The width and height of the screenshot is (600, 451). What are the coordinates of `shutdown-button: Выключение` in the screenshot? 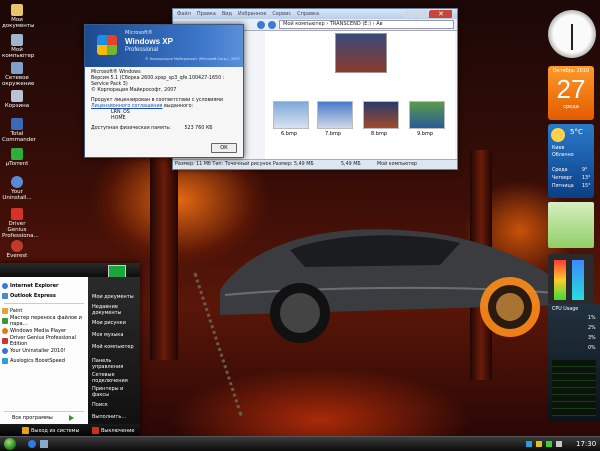 It's located at (113, 430).